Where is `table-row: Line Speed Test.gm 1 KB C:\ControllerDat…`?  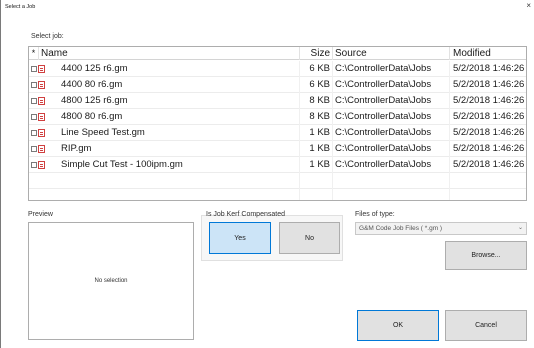
table-row: Line Speed Test.gm 1 KB C:\ControllerDat… is located at coordinates (277, 133).